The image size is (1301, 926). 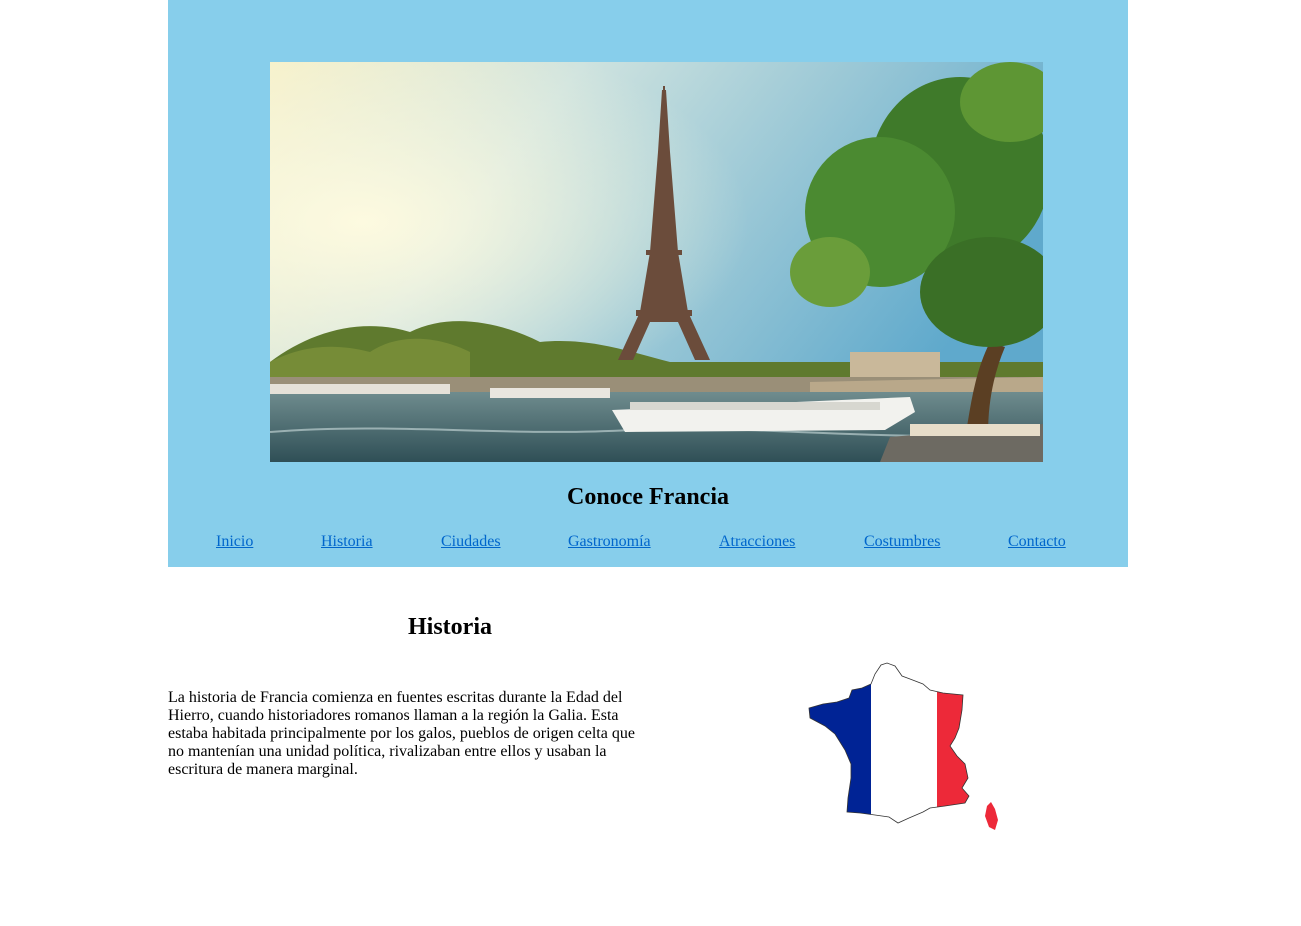 I want to click on france-map-icon, so click(x=903, y=746).